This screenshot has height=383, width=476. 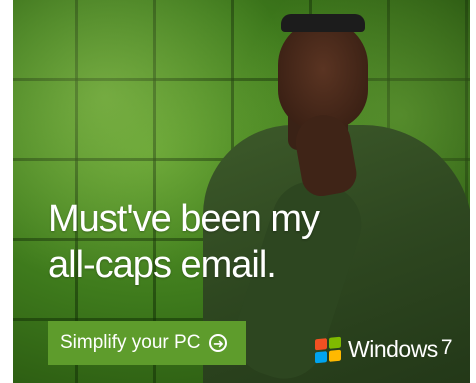 I want to click on windows-flag-icon, so click(x=328, y=349).